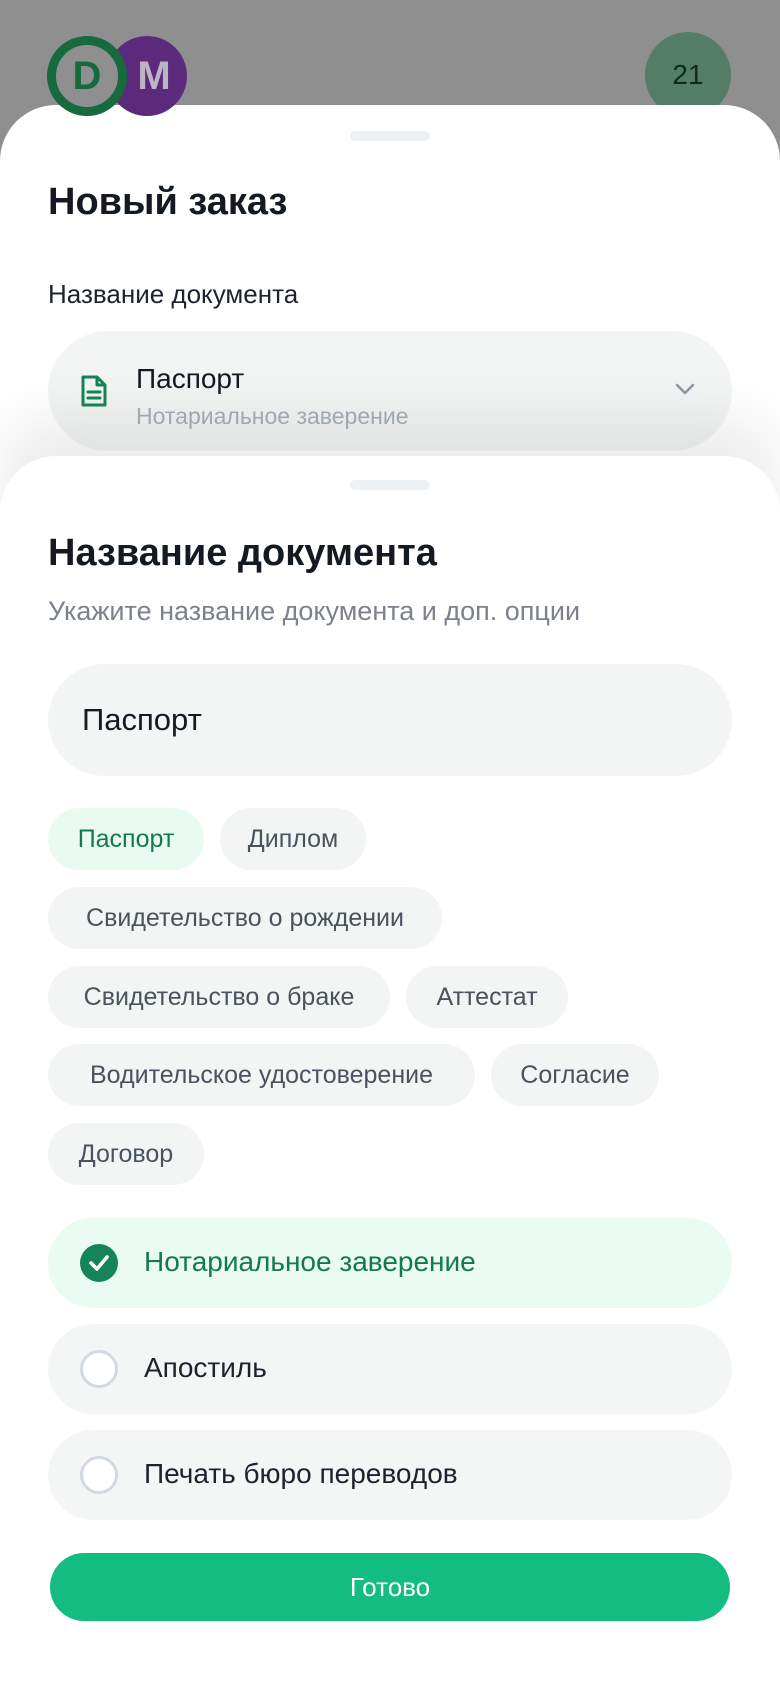 Image resolution: width=780 pixels, height=1688 pixels. Describe the element at coordinates (390, 720) in the screenshot. I see `document-name-input` at that location.